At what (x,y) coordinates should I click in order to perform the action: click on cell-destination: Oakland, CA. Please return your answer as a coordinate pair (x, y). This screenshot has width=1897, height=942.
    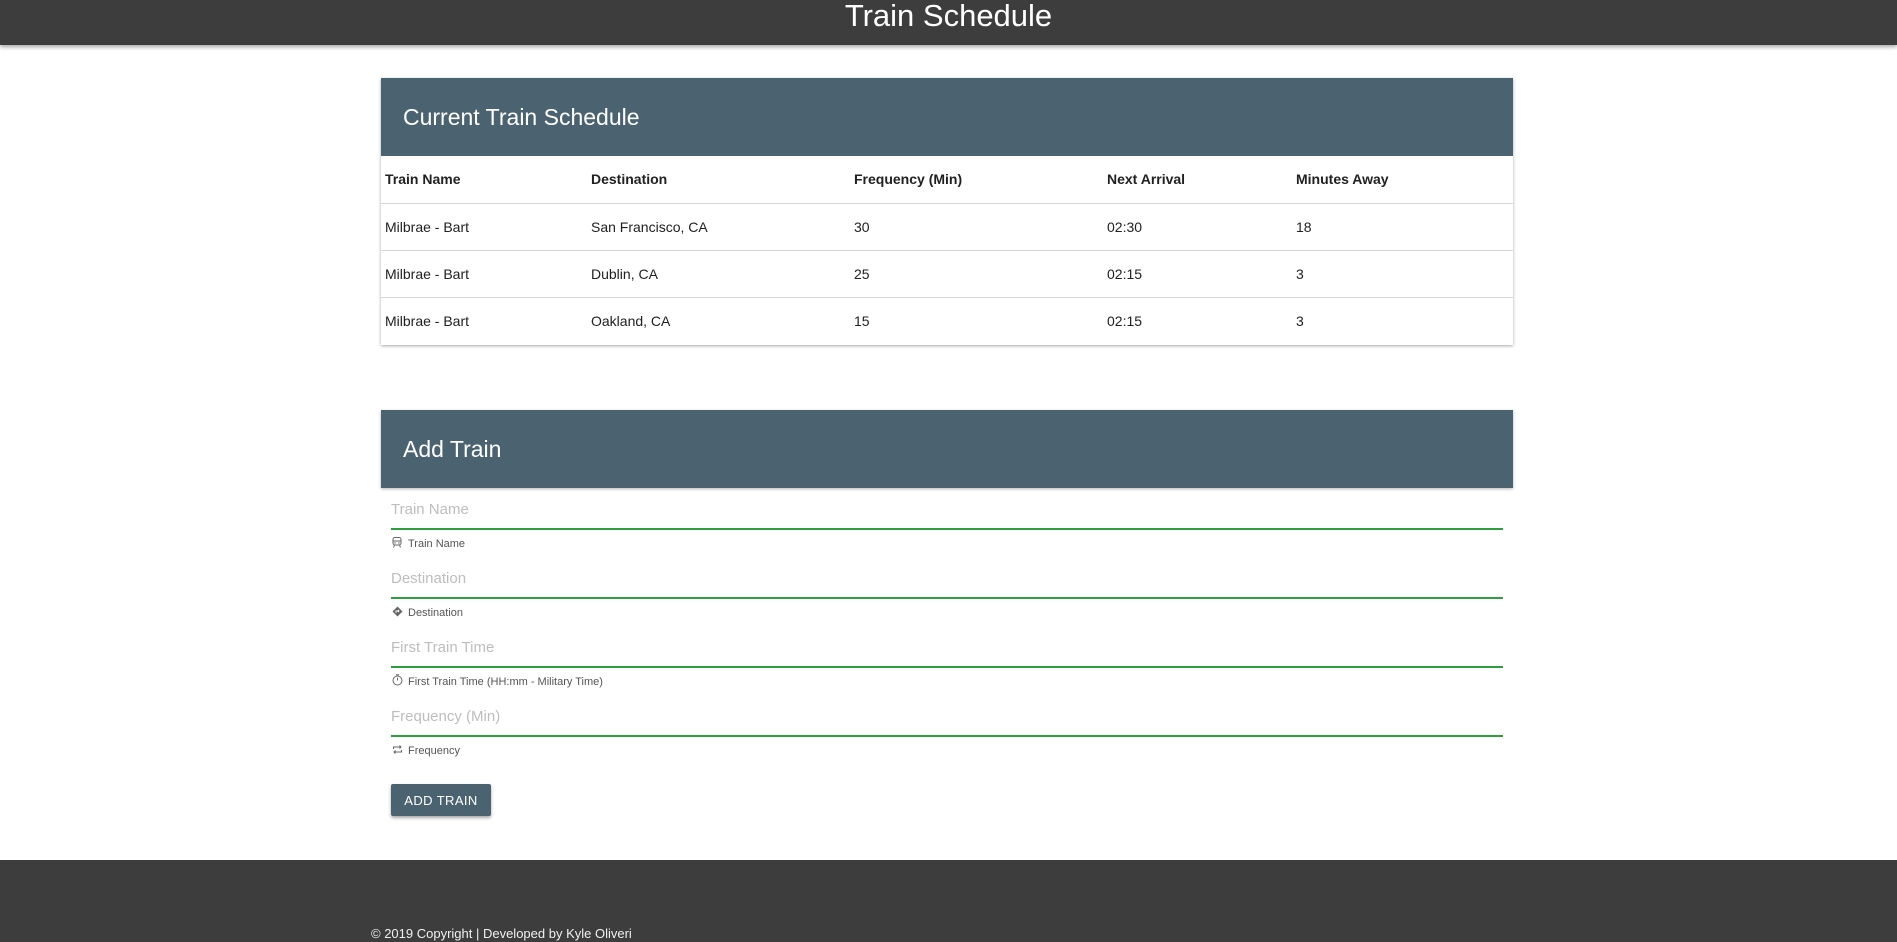
    Looking at the image, I should click on (631, 320).